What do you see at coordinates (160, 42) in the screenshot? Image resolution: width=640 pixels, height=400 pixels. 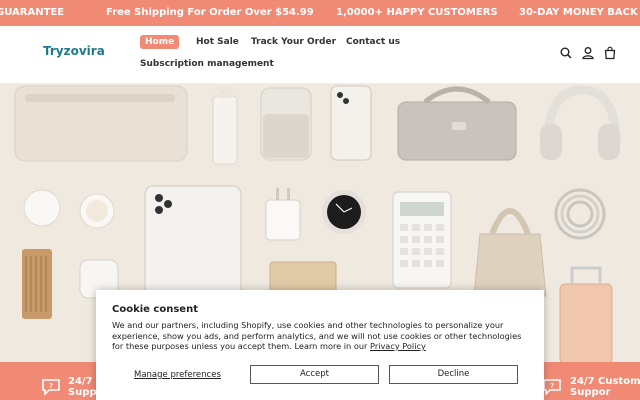 I see `nav-home: Home` at bounding box center [160, 42].